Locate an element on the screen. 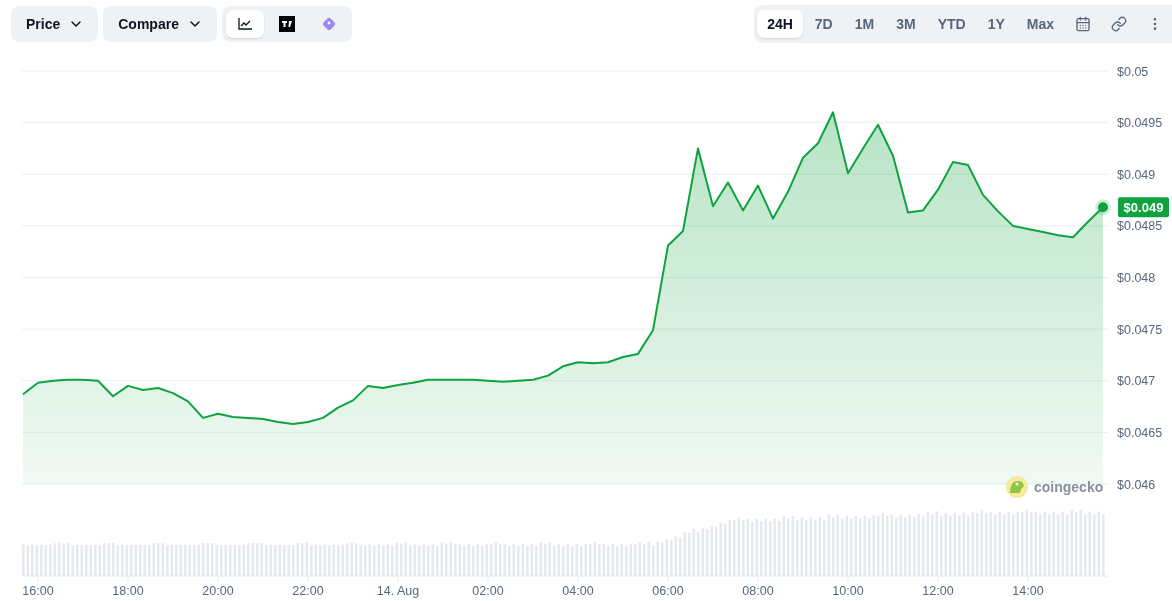 The height and width of the screenshot is (601, 1172). x-axis-label: 10:00 is located at coordinates (848, 591).